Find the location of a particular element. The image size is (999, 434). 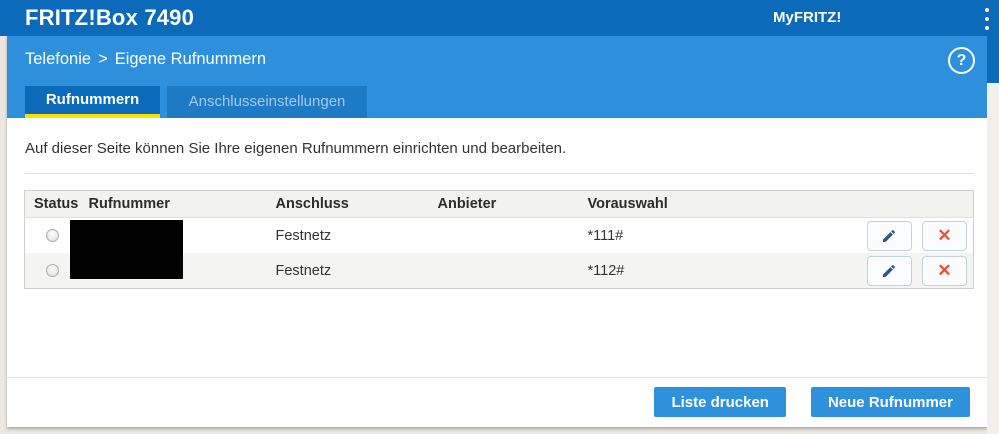

breadcrumb: Telefonie > Eigene Rufnummern is located at coordinates (145, 59).